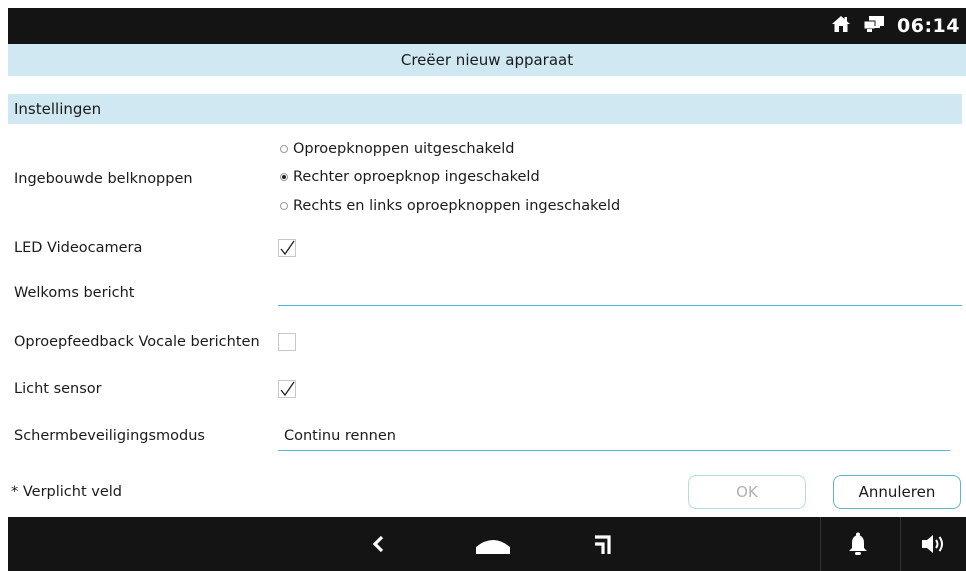 The image size is (966, 571). I want to click on volume-icon, so click(934, 544).